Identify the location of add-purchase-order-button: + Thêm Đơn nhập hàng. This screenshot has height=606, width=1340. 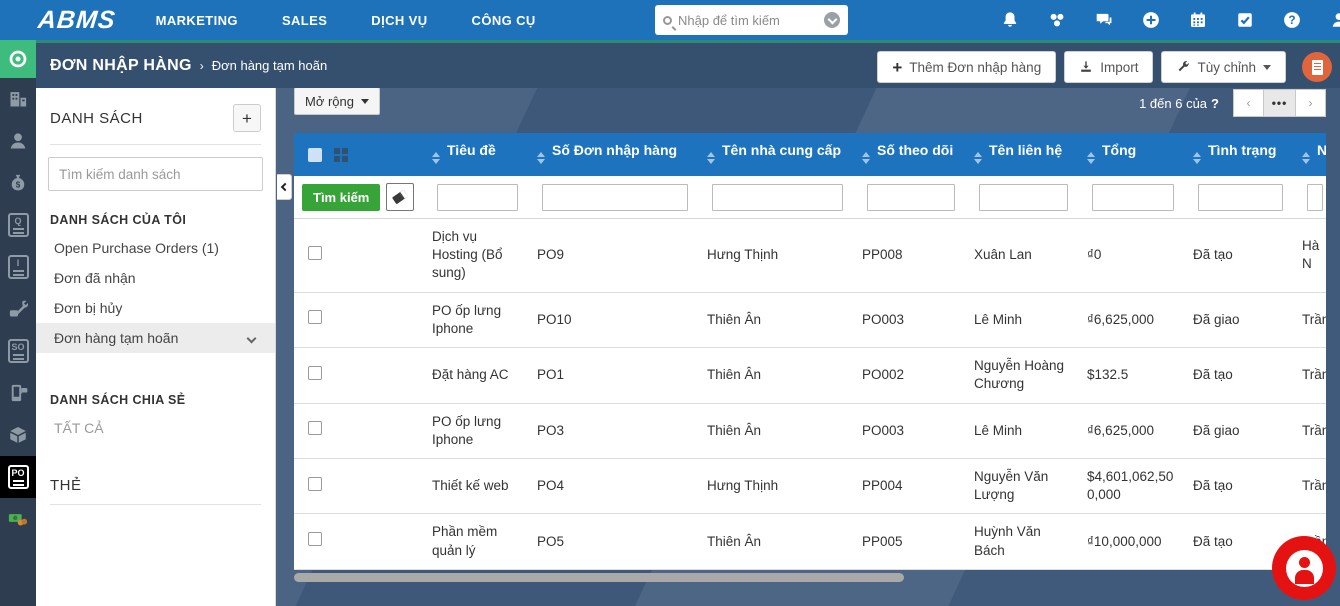
(967, 67).